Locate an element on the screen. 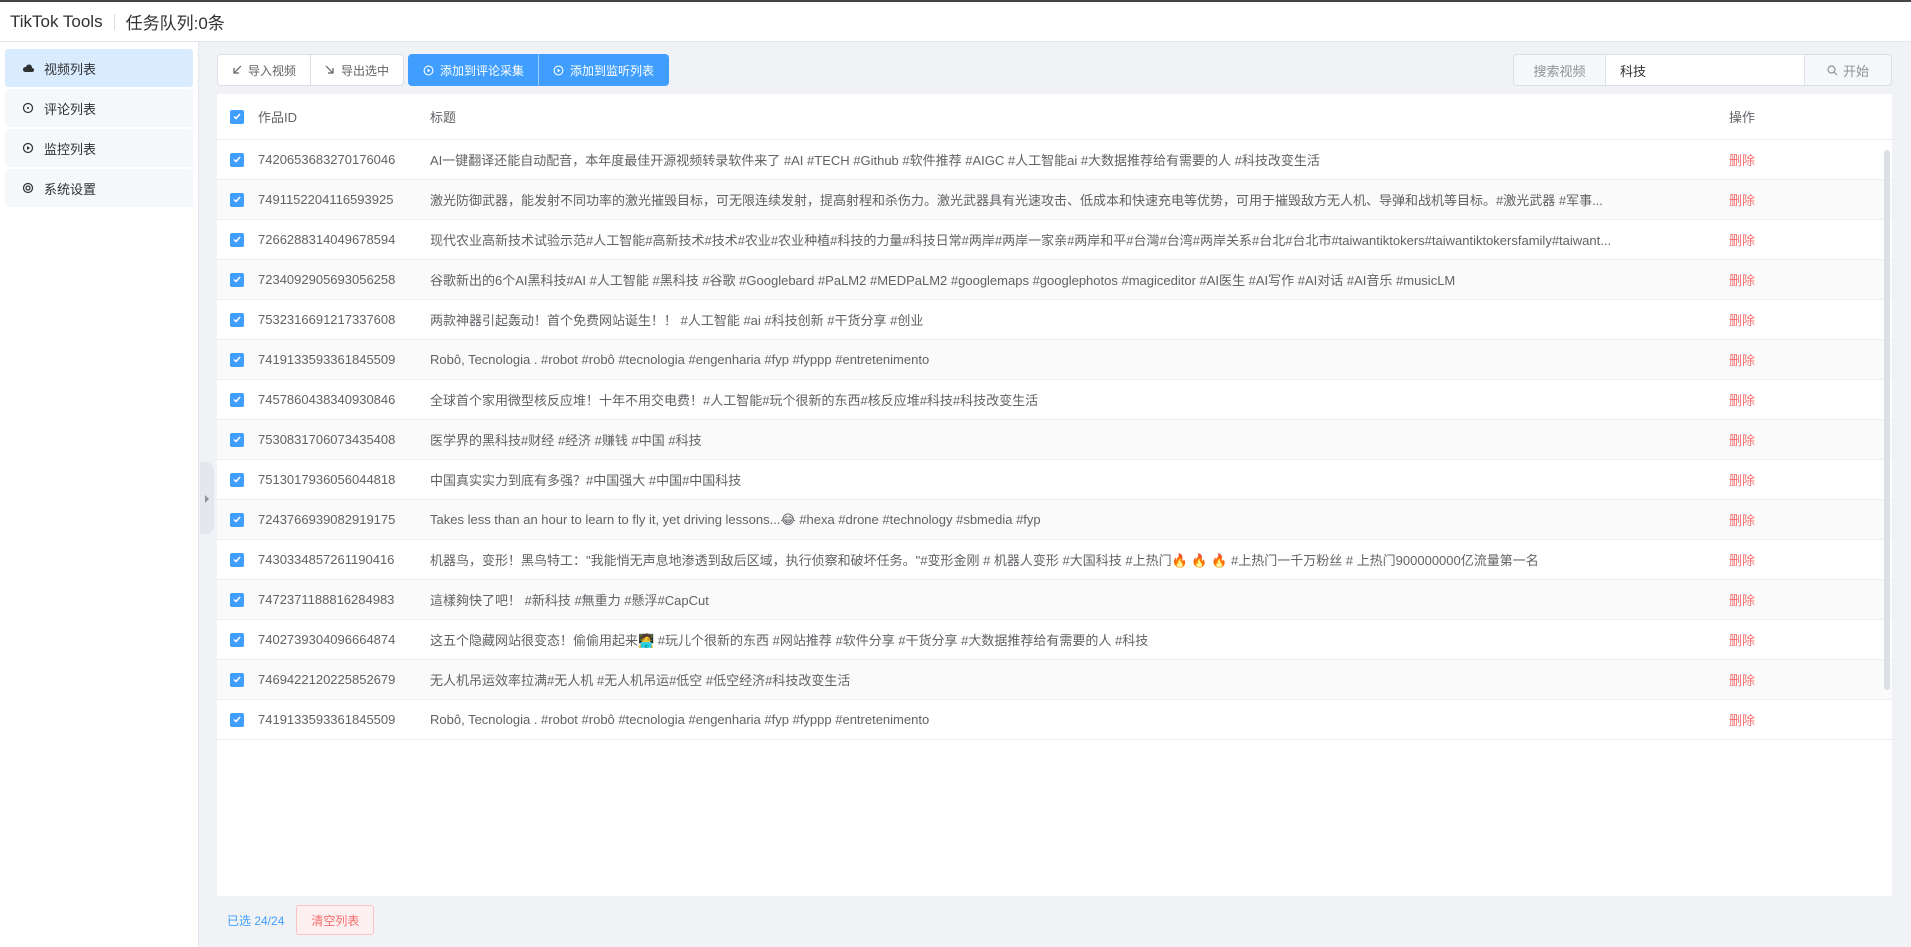 Image resolution: width=1911 pixels, height=947 pixels. start-search-button: 开始 is located at coordinates (1848, 70).